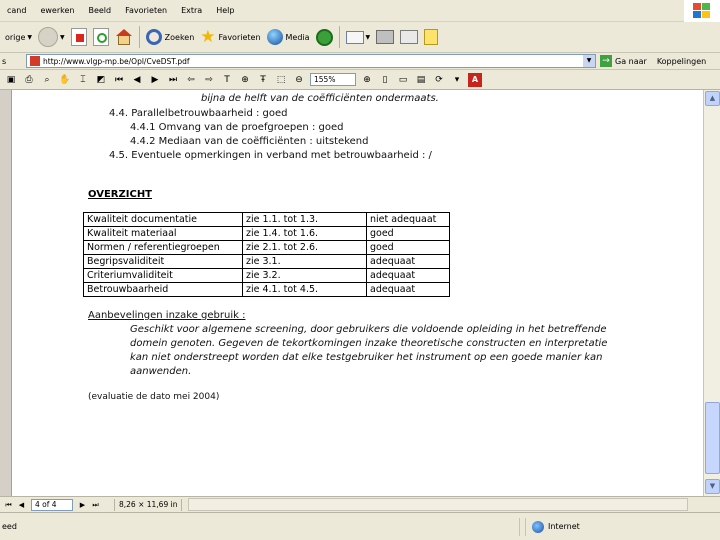  Describe the element at coordinates (408, 247) in the screenshot. I see `table-cell: goed` at that location.